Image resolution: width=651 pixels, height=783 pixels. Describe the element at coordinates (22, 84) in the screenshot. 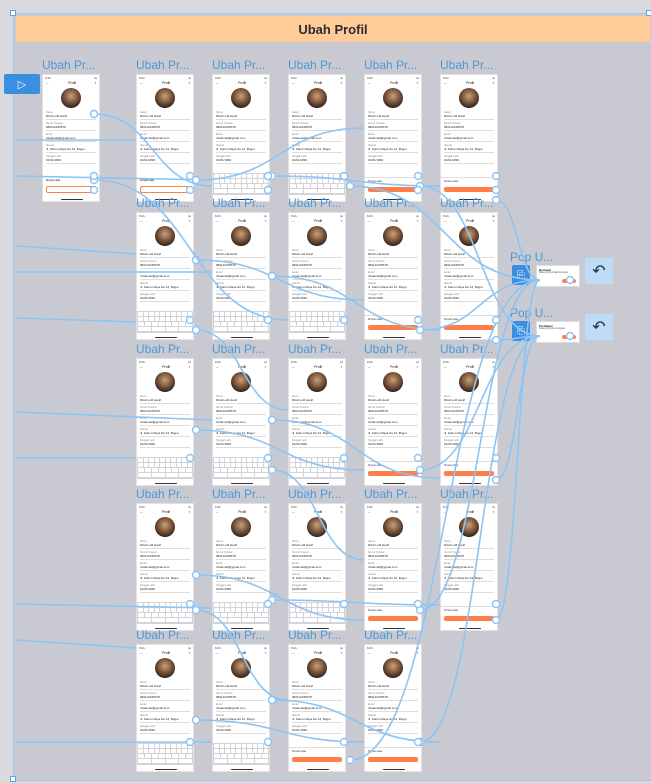

I see `flow-start-icon: ▷` at that location.